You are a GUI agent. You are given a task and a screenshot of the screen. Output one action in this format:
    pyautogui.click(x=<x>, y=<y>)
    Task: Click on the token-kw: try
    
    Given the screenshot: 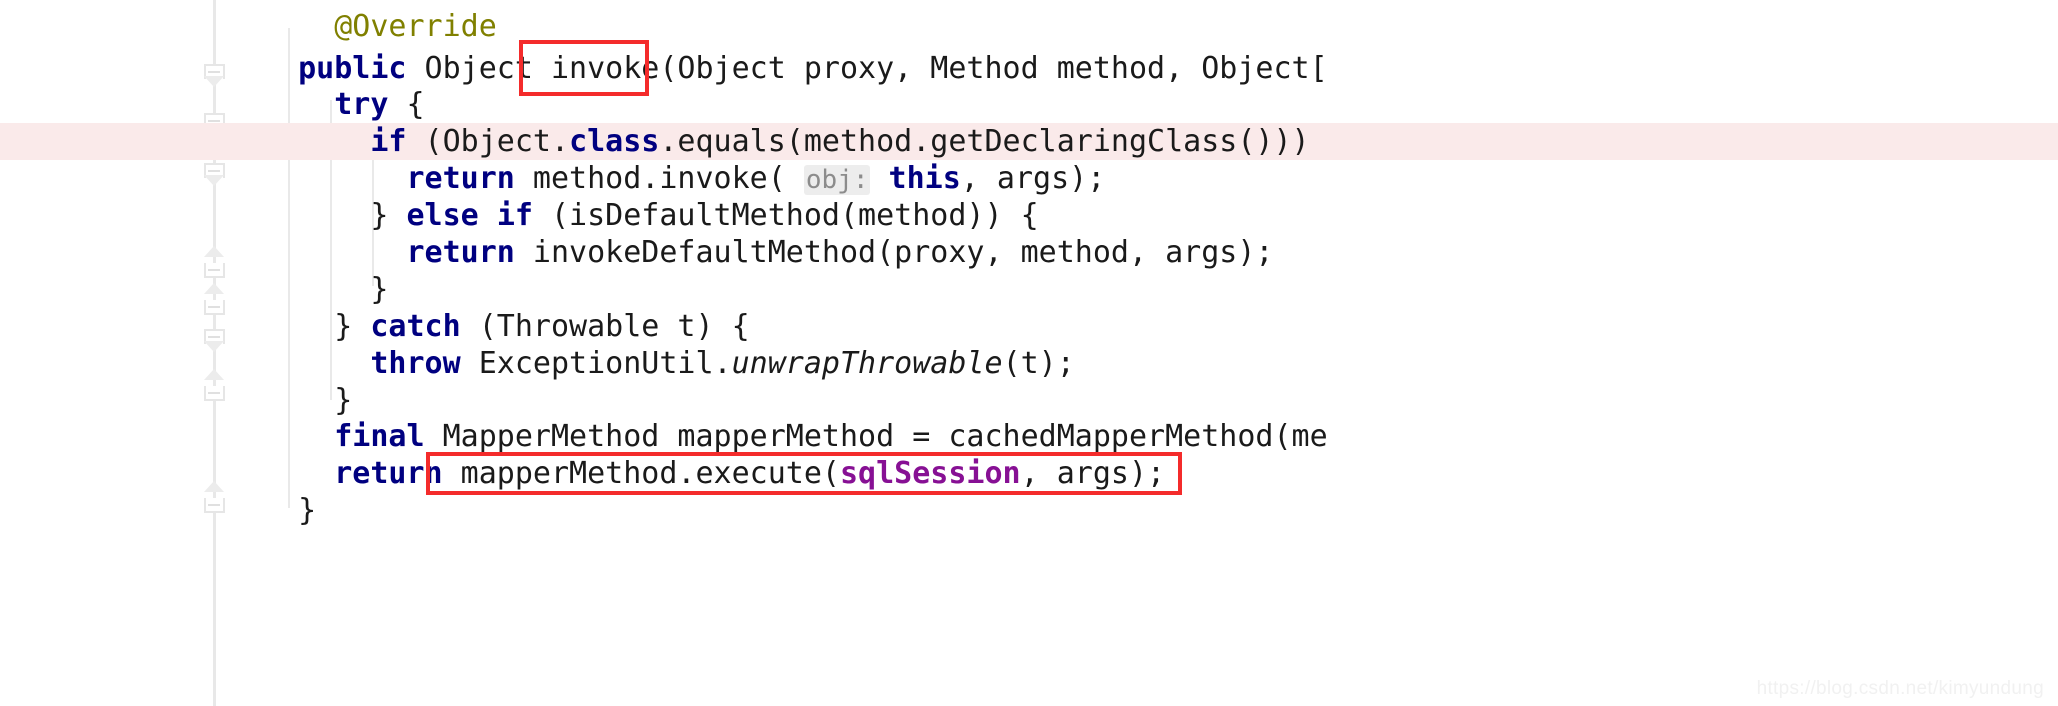 What is the action you would take?
    pyautogui.click(x=361, y=104)
    